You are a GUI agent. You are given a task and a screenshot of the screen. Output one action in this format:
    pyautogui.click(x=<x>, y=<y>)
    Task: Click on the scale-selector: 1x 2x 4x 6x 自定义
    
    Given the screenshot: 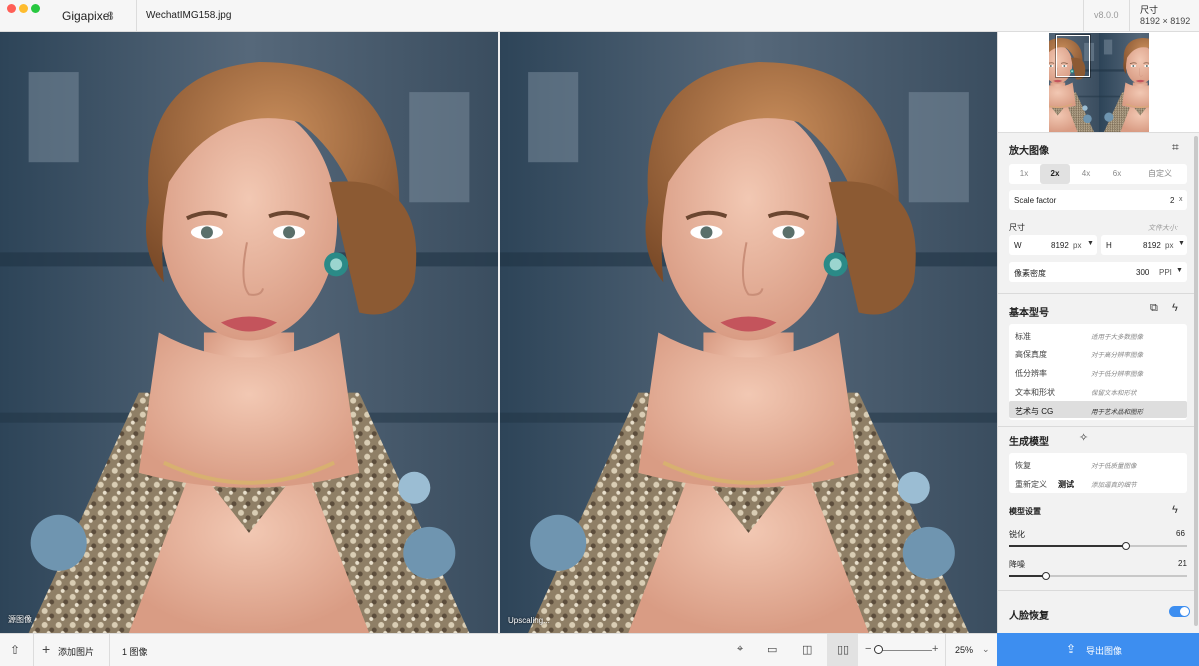 What is the action you would take?
    pyautogui.click(x=1098, y=174)
    